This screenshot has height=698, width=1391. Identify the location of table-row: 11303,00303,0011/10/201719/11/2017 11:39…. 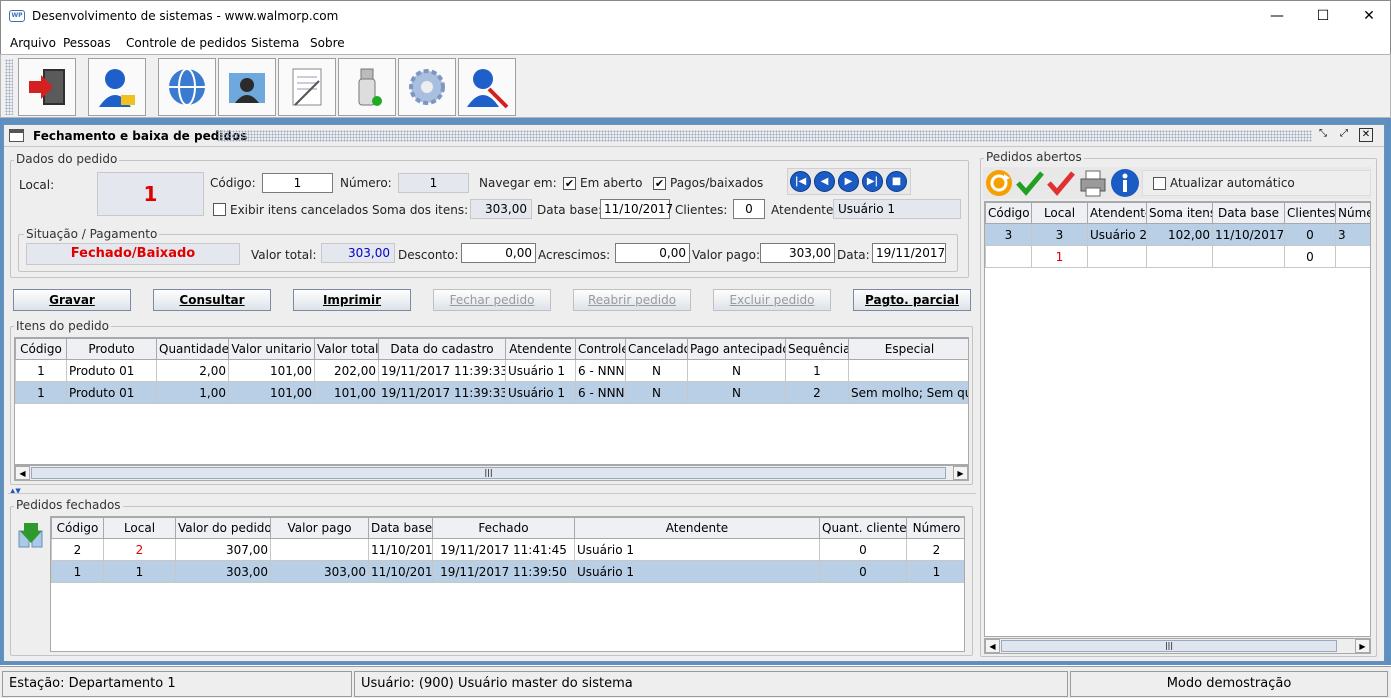
(507, 571).